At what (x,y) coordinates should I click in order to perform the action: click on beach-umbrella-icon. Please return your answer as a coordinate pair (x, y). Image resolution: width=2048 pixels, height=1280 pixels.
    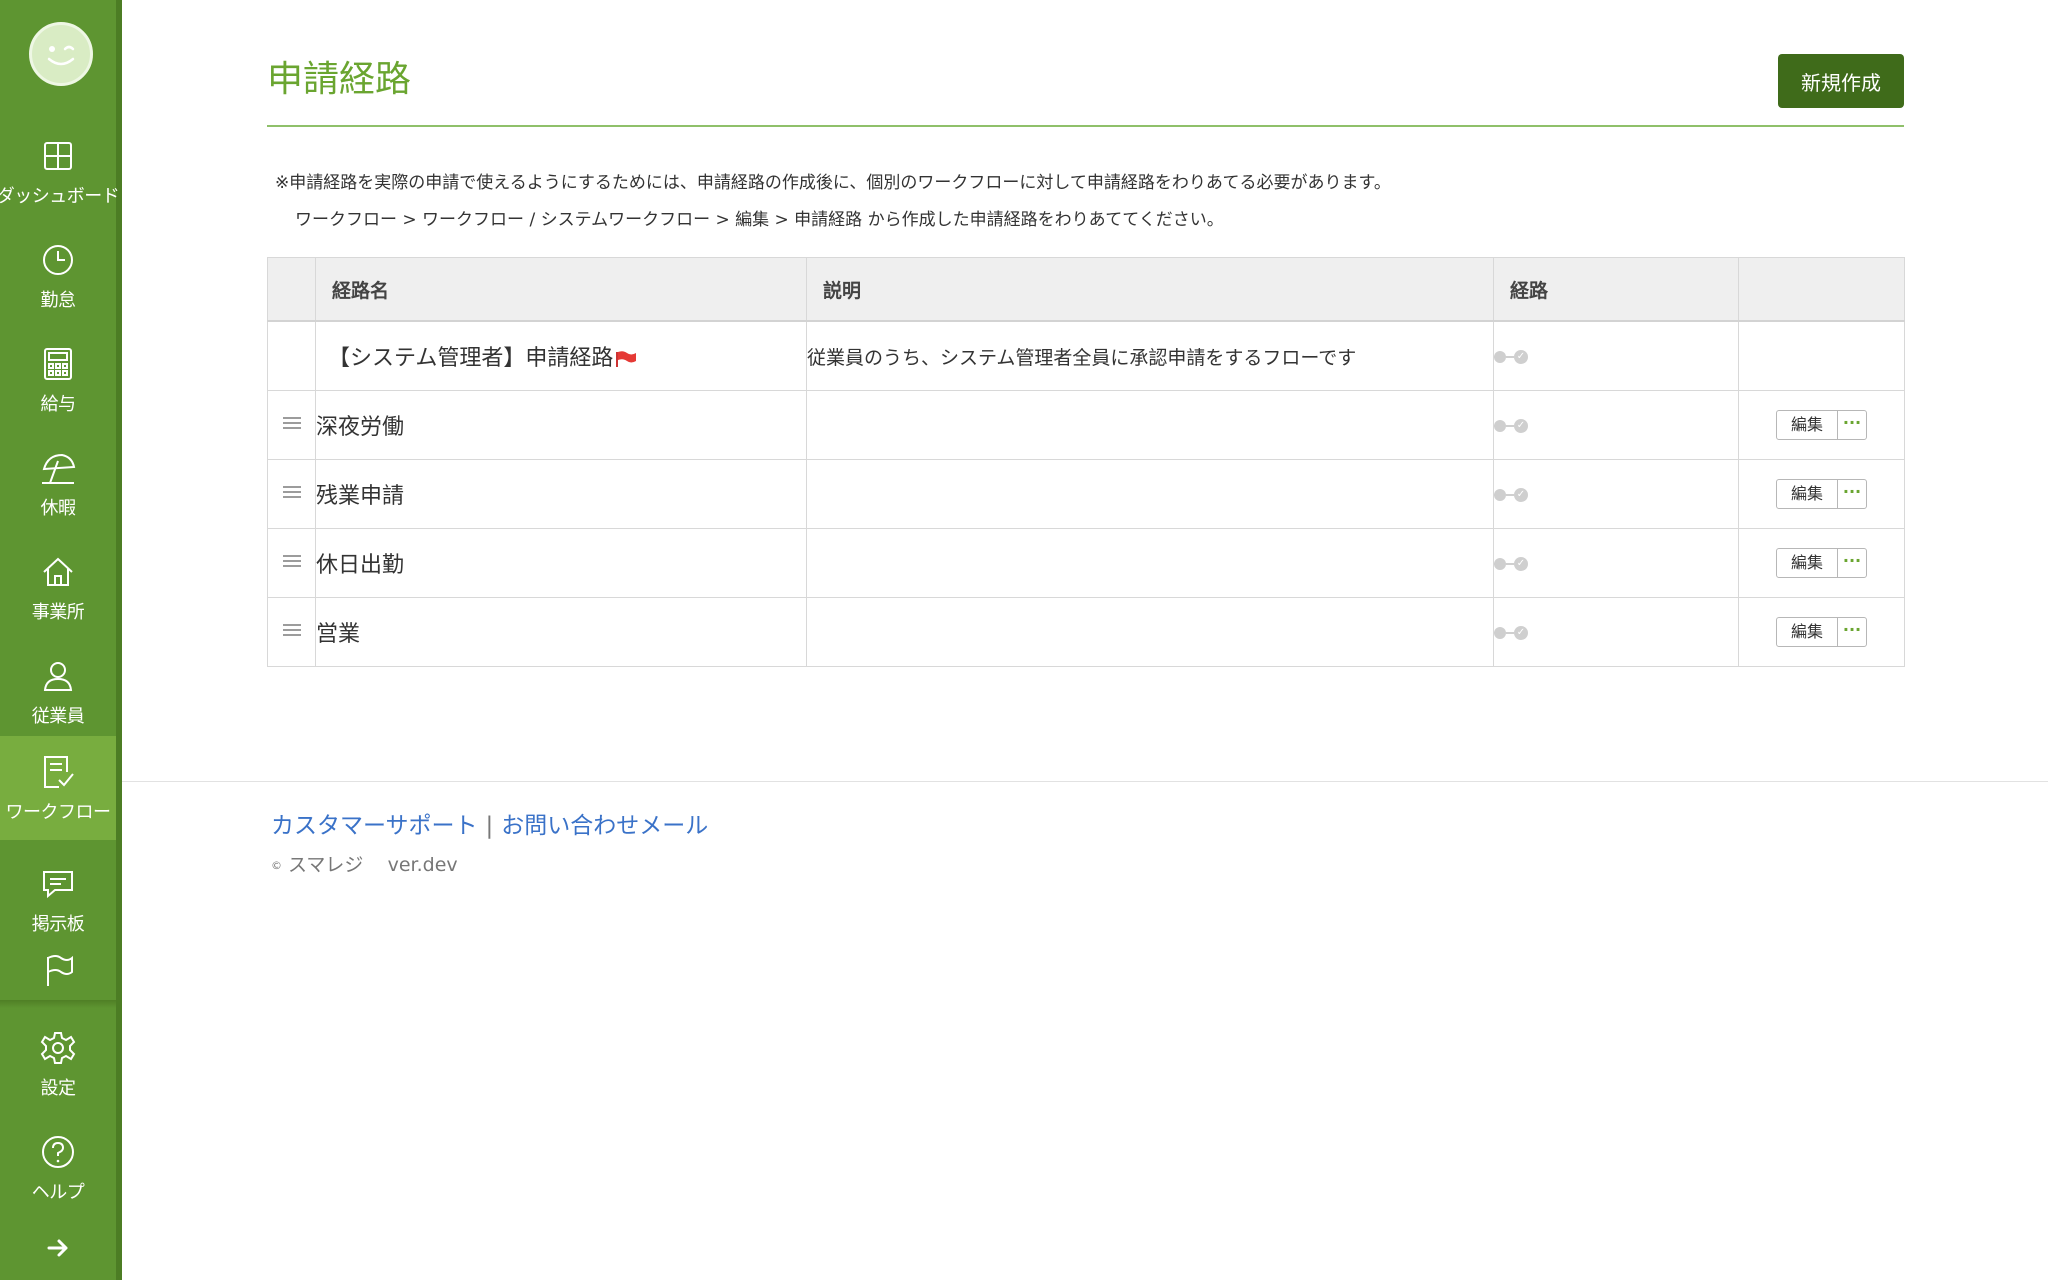
    Looking at the image, I should click on (58, 468).